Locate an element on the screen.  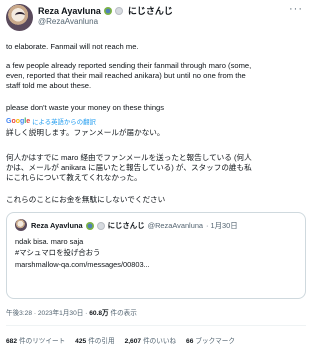
tweet-header: Reza Ayavluna にじさんじ @RezaAvanluna ··· is located at coordinates (155, 17).